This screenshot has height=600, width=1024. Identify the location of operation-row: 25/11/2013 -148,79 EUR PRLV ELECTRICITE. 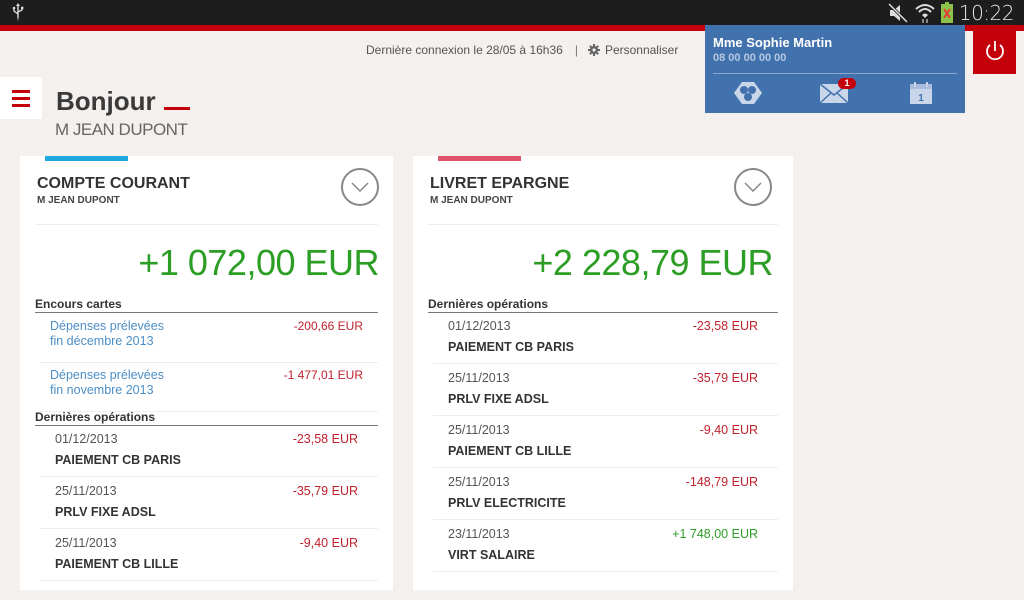
(605, 494).